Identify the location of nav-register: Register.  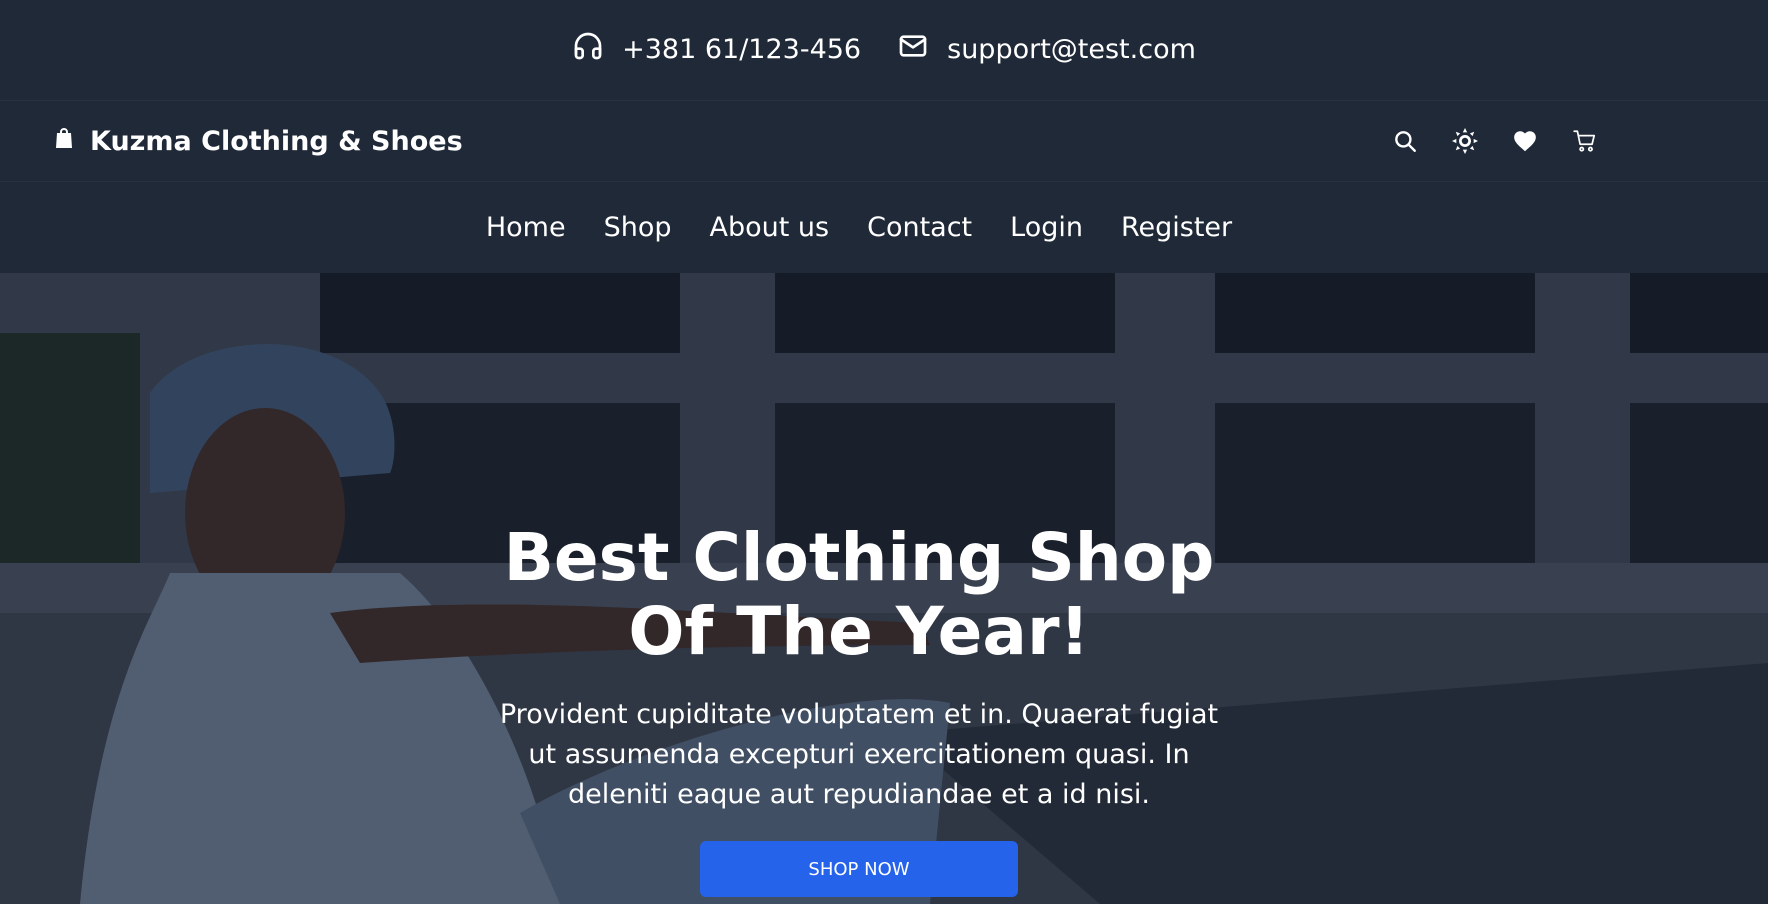
(1176, 227).